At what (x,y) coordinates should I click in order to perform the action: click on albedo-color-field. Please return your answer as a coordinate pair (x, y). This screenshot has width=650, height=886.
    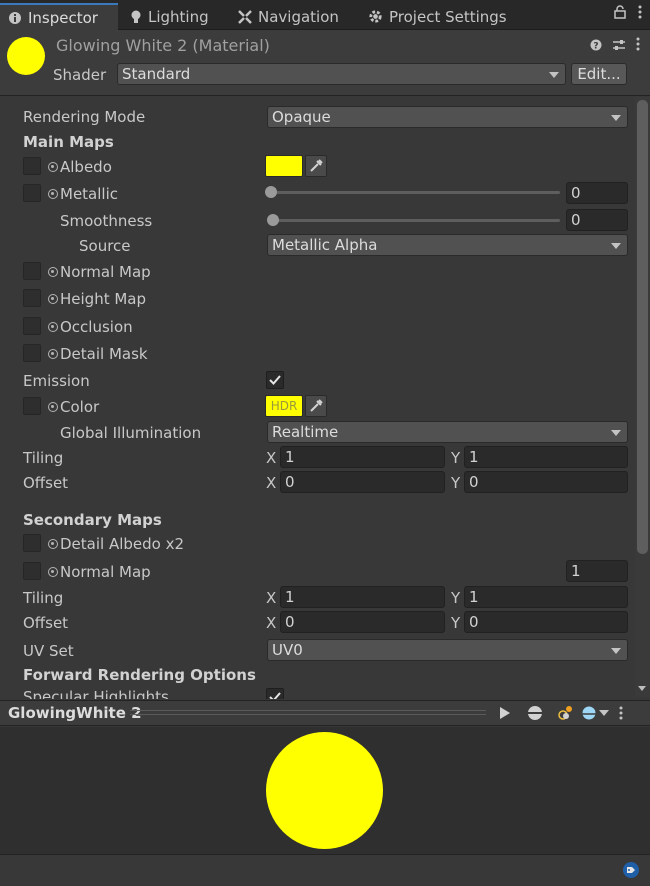
    Looking at the image, I should click on (284, 166).